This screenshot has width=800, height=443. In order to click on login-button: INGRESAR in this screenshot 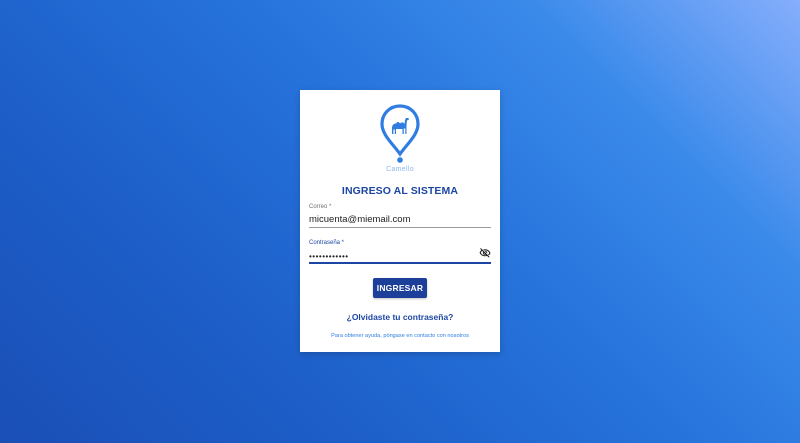, I will do `click(400, 288)`.